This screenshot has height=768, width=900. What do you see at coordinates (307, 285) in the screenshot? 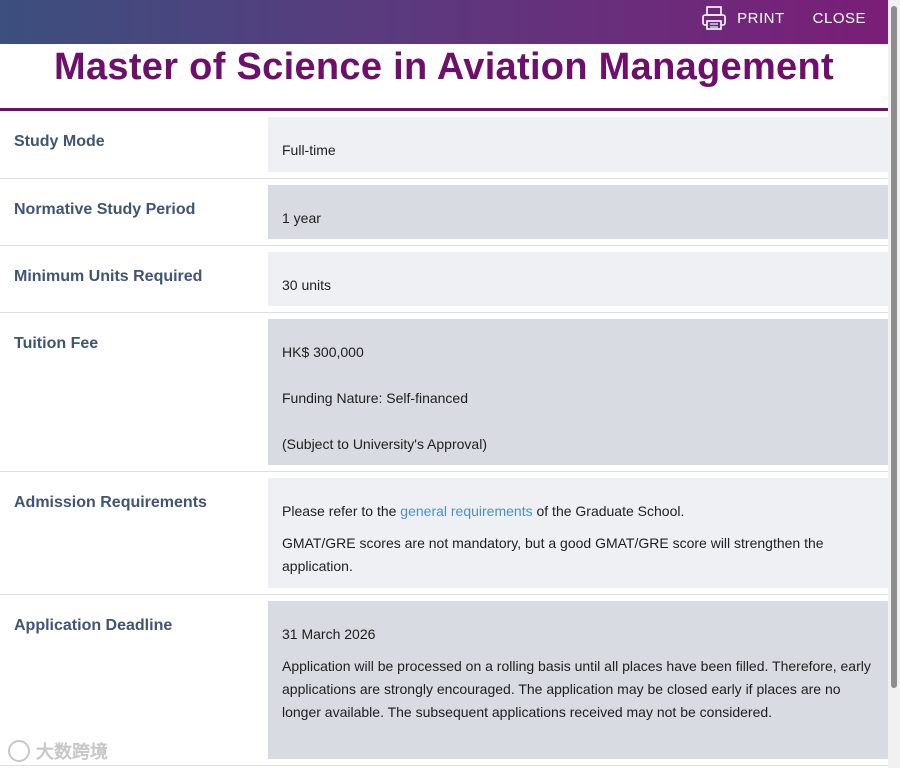
I see `min-units-text: 30 units` at bounding box center [307, 285].